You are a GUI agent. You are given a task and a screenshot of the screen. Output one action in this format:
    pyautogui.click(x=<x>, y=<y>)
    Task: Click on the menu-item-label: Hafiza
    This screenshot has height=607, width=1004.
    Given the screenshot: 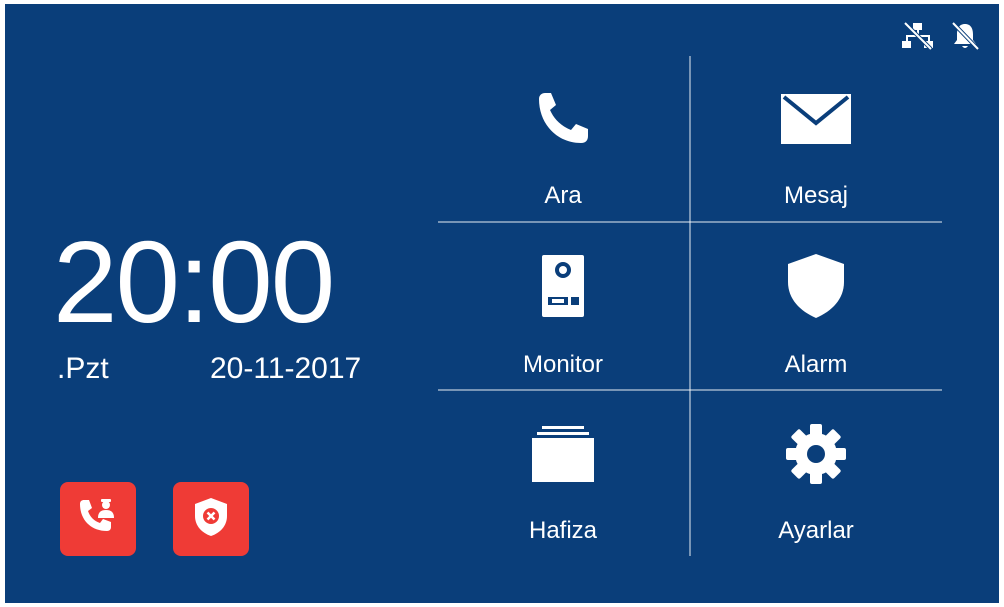 What is the action you would take?
    pyautogui.click(x=563, y=530)
    